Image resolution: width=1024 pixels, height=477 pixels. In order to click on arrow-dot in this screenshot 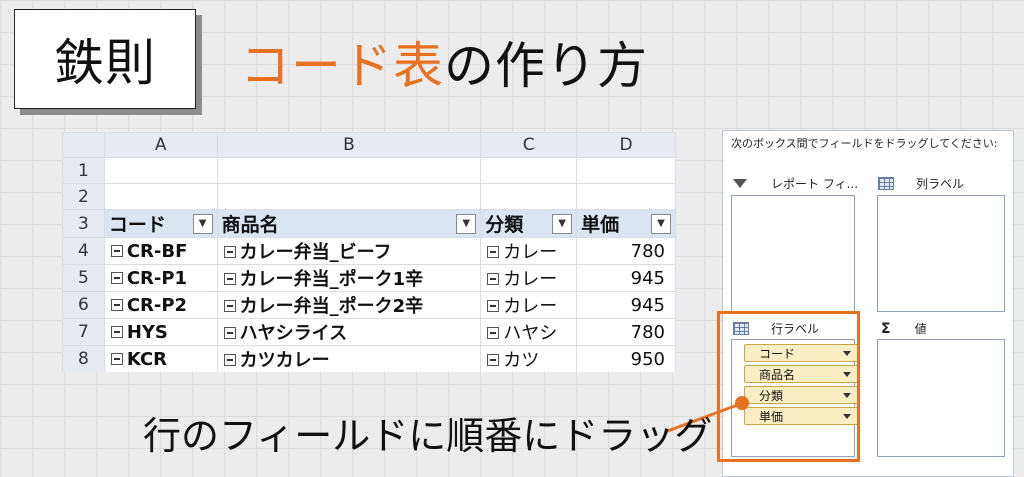, I will do `click(742, 403)`.